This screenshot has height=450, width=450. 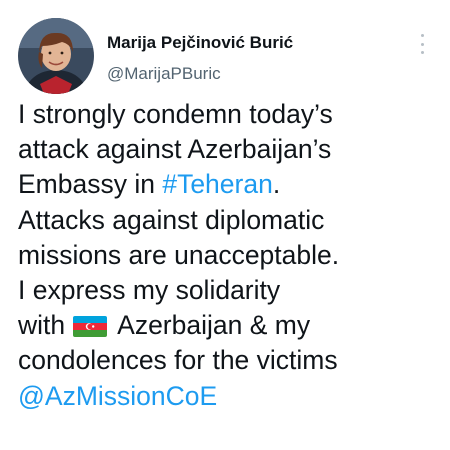 What do you see at coordinates (175, 149) in the screenshot?
I see `tweet-line: attack against Azerbaijan’s` at bounding box center [175, 149].